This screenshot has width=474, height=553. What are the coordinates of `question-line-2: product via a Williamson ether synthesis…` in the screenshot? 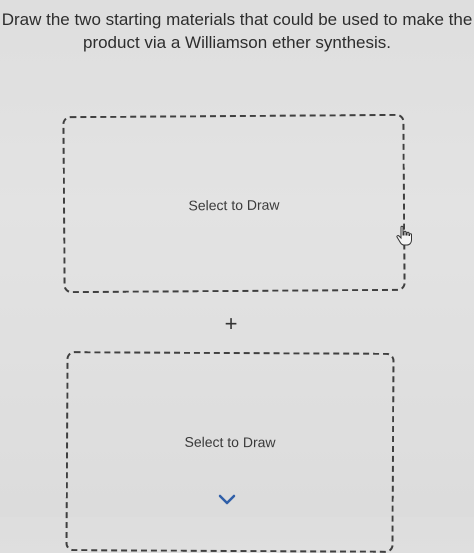 It's located at (237, 42).